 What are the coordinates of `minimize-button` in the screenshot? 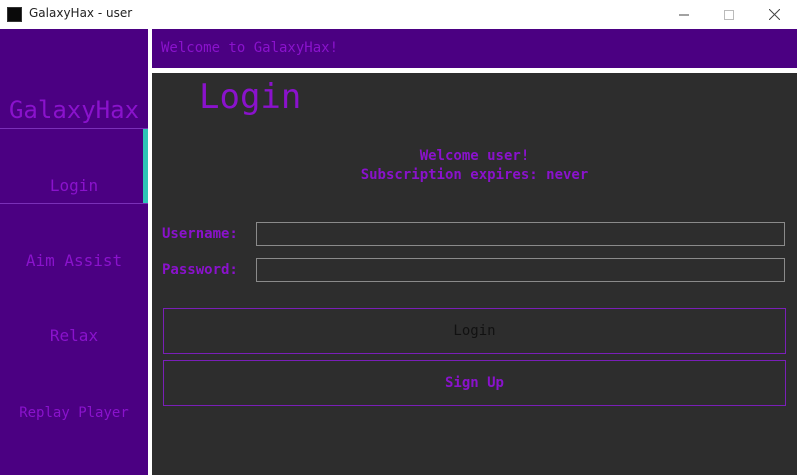 It's located at (684, 14).